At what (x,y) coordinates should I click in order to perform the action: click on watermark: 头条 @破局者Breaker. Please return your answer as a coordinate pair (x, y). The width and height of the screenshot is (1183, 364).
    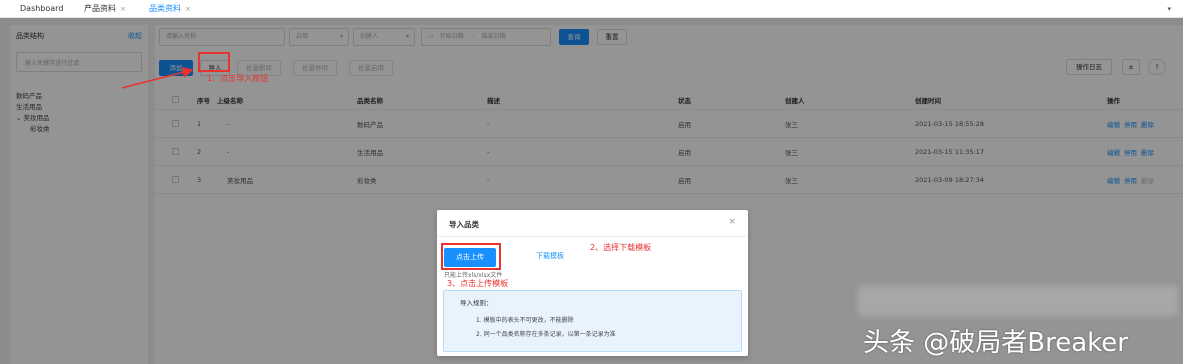
    Looking at the image, I should click on (995, 343).